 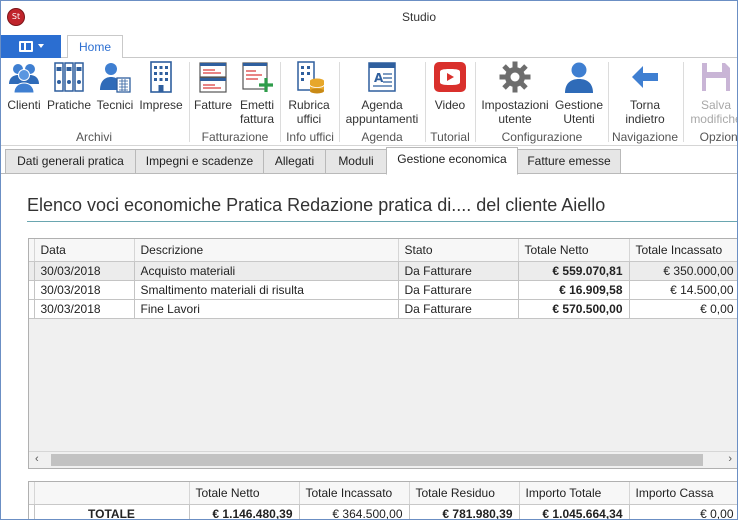 I want to click on group-opzioni: Opzioni, so click(x=718, y=137).